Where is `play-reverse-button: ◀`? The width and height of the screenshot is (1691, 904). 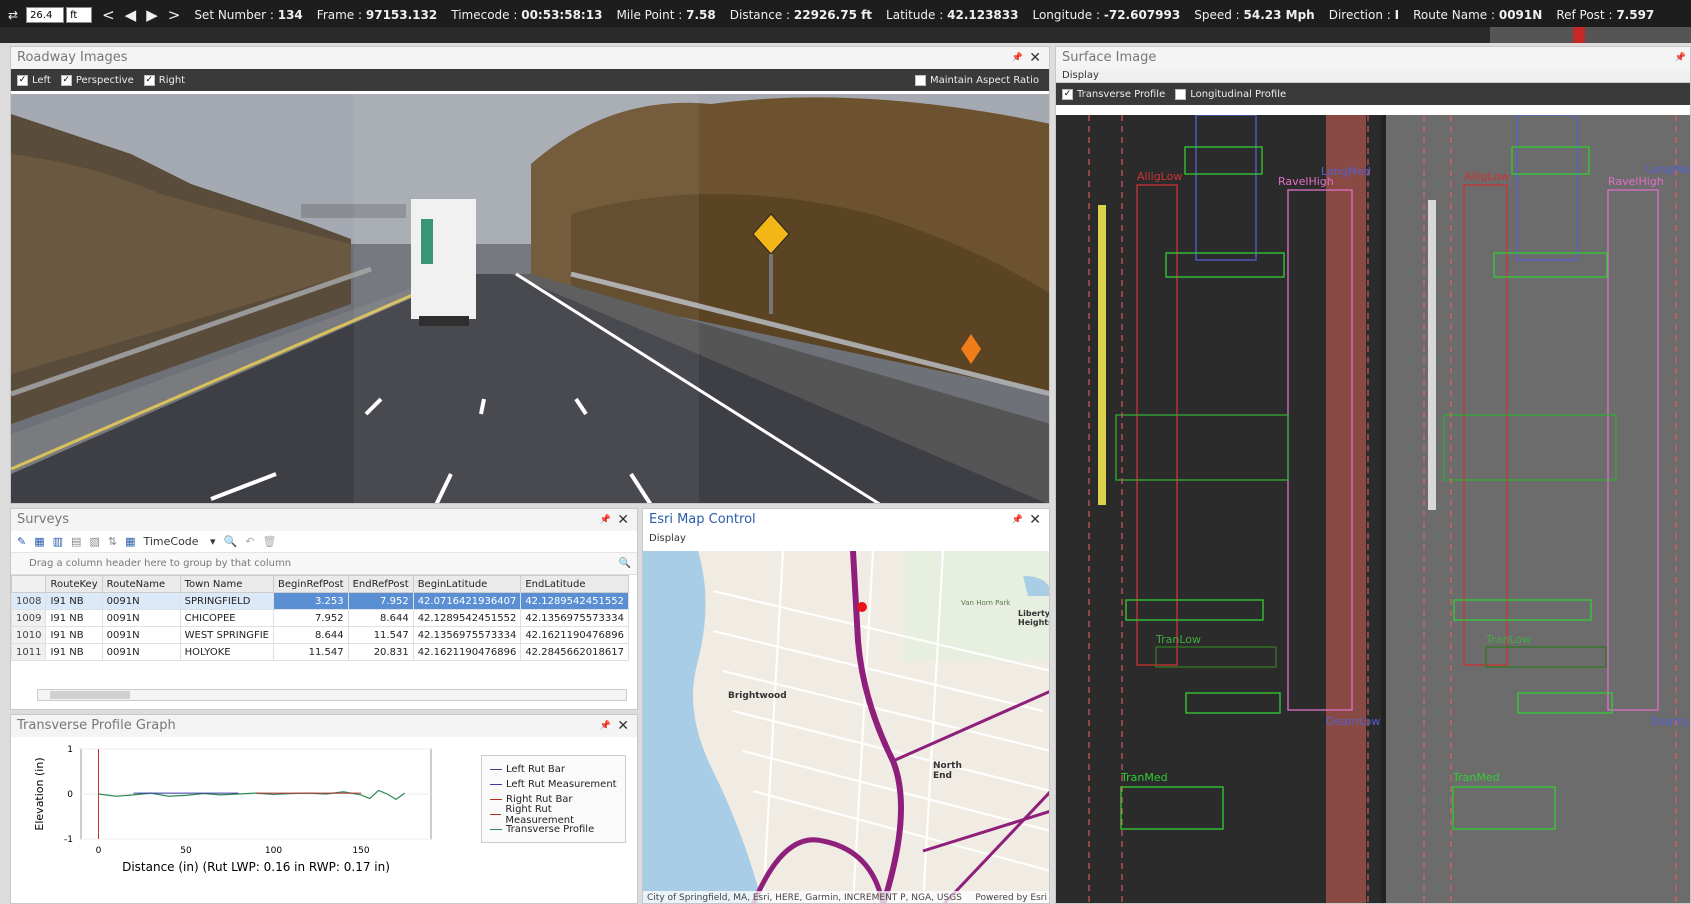 play-reverse-button: ◀ is located at coordinates (131, 15).